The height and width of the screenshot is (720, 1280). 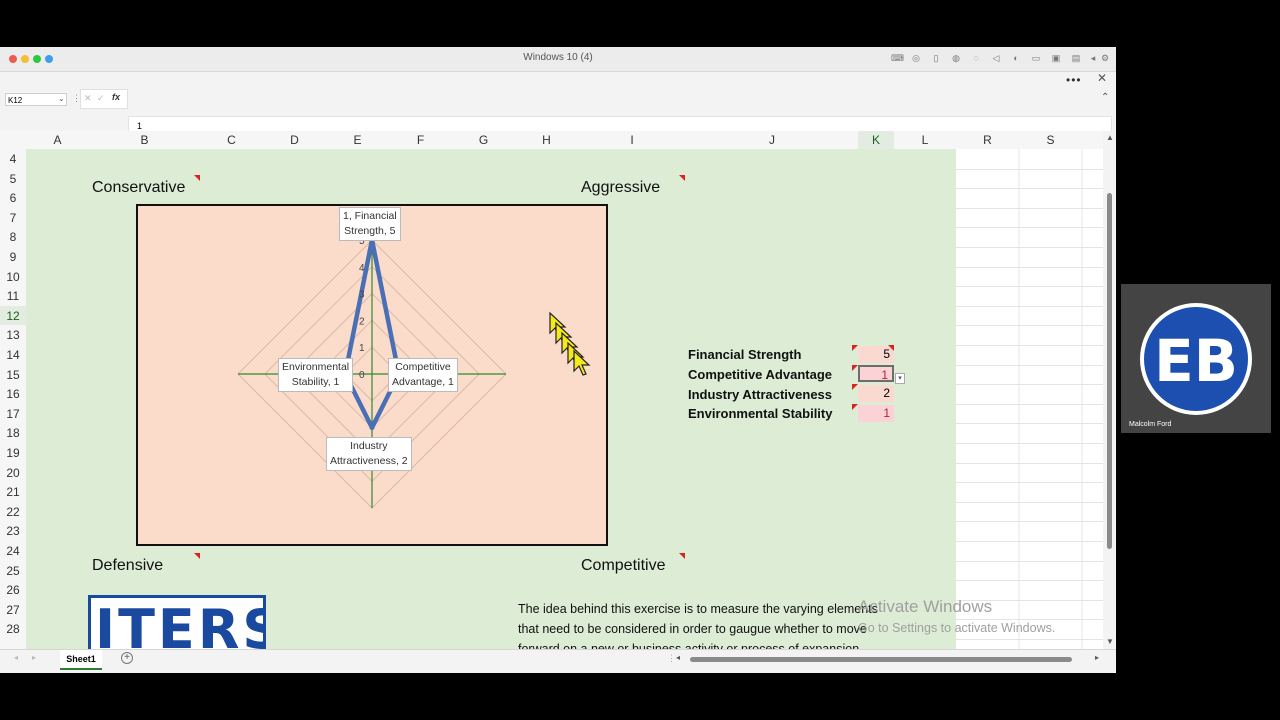 What do you see at coordinates (370, 224) in the screenshot?
I see `data-label-financial-strength: 1, Financial Strength, 5` at bounding box center [370, 224].